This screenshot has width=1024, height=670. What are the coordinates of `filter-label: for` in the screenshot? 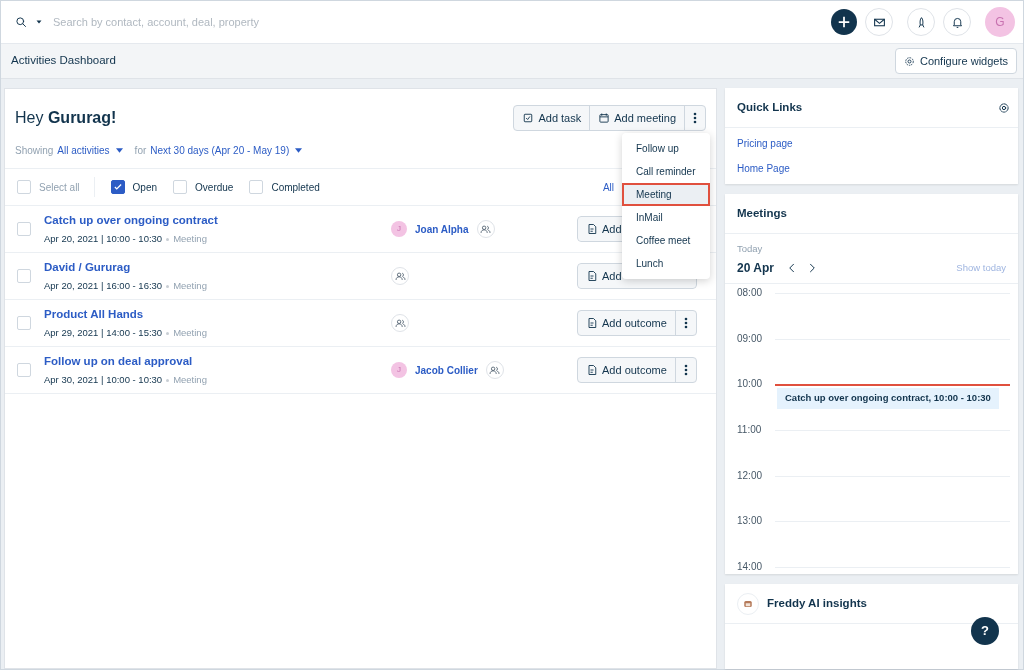 It's located at (140, 151).